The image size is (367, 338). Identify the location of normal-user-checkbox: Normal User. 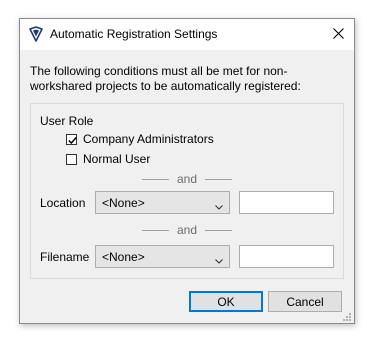
(108, 159).